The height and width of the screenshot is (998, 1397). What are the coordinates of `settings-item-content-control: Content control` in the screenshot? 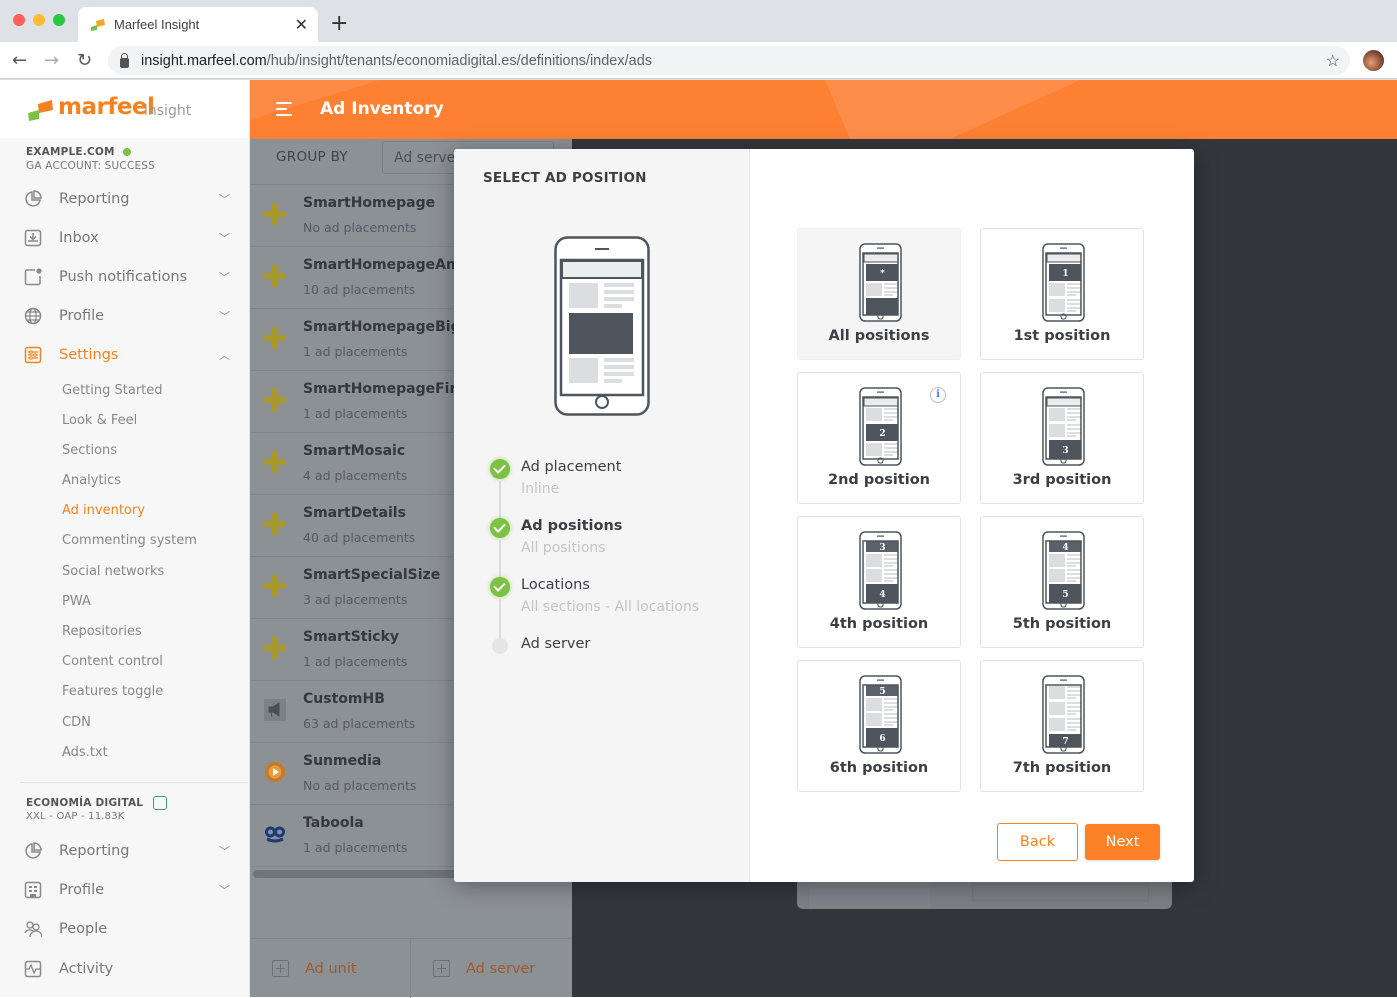 It's located at (112, 661).